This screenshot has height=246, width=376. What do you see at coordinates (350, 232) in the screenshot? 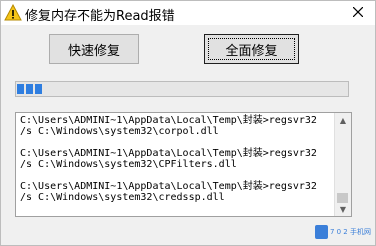
I see `watermark-text: 7 0 2 手机网` at bounding box center [350, 232].